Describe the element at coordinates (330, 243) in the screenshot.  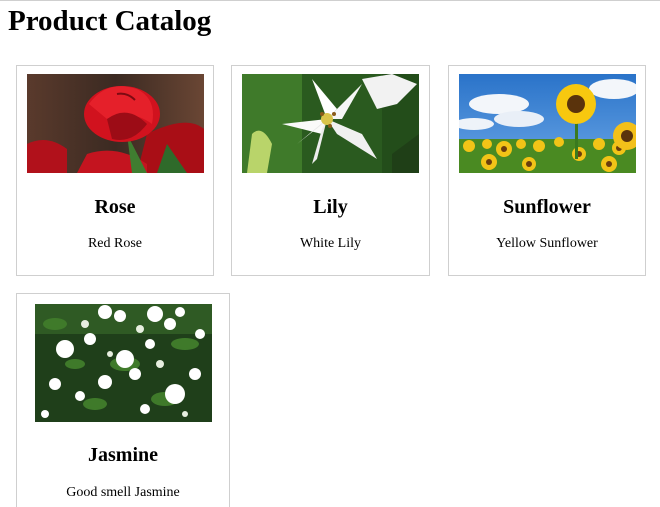
I see `product-description: White Lily` at that location.